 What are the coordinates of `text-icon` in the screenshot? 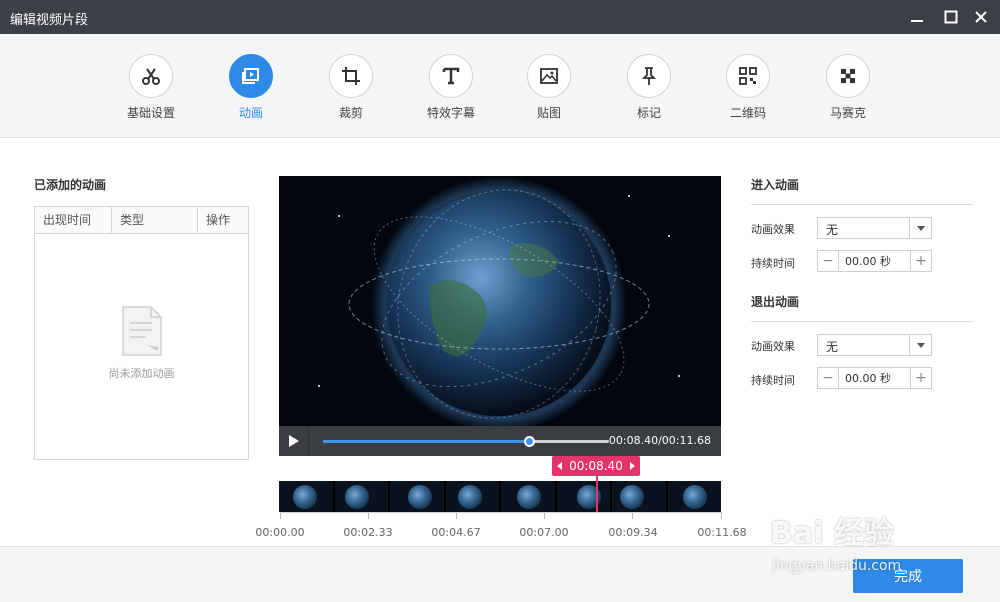 It's located at (451, 76).